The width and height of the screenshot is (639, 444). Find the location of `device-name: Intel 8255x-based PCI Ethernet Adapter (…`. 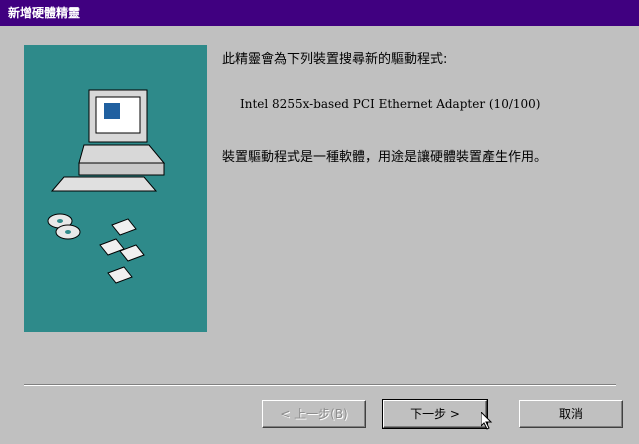

device-name: Intel 8255x-based PCI Ethernet Adapter (… is located at coordinates (390, 104).